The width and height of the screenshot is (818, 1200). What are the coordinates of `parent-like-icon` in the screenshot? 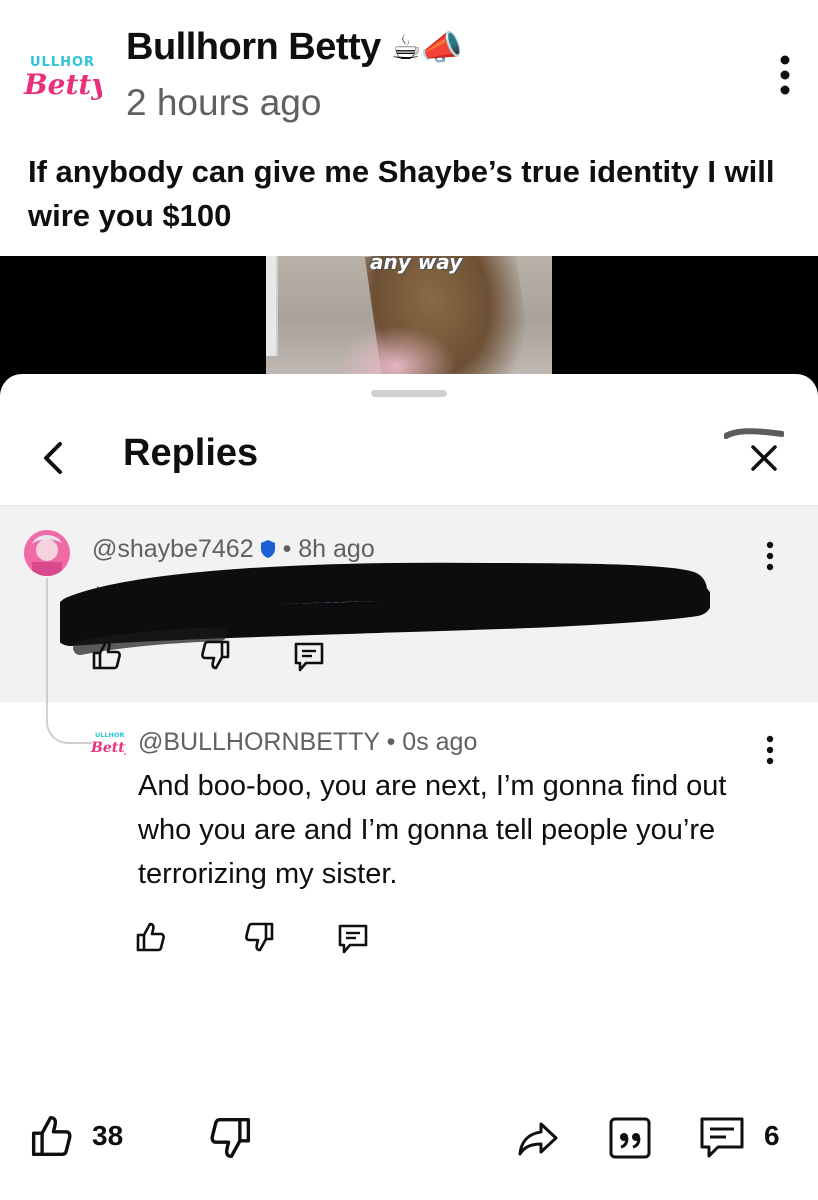 It's located at (107, 655).